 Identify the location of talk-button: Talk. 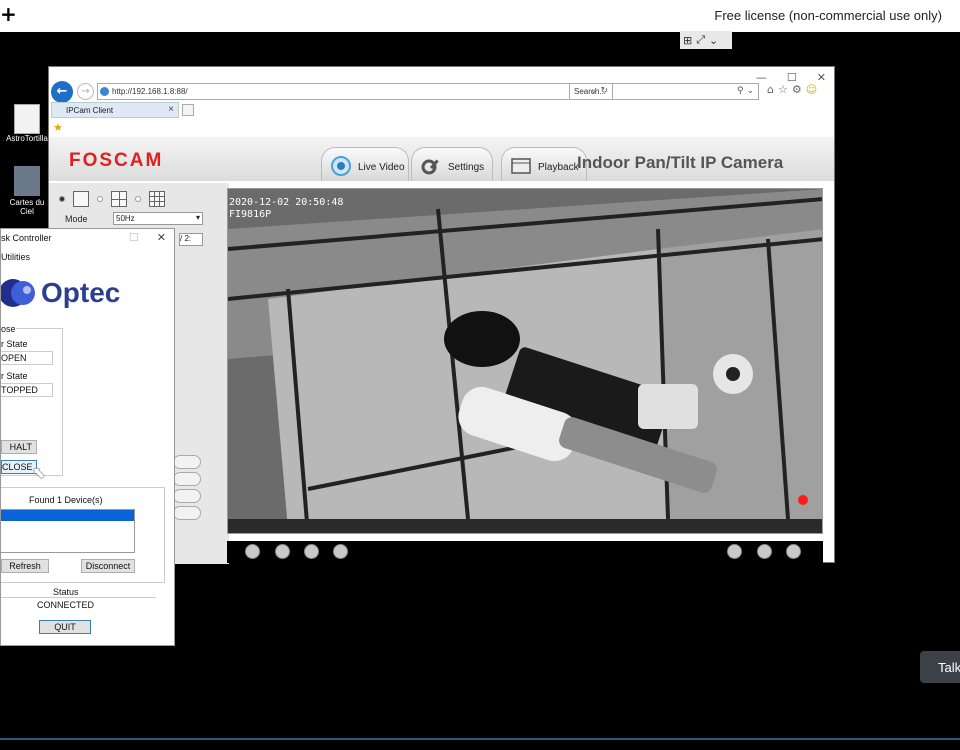
(940, 667).